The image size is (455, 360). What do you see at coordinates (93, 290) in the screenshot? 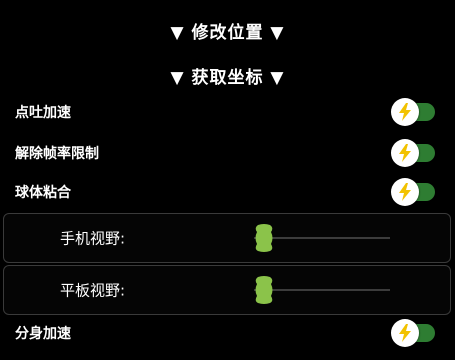
I see `slider-label: 平板视野:` at bounding box center [93, 290].